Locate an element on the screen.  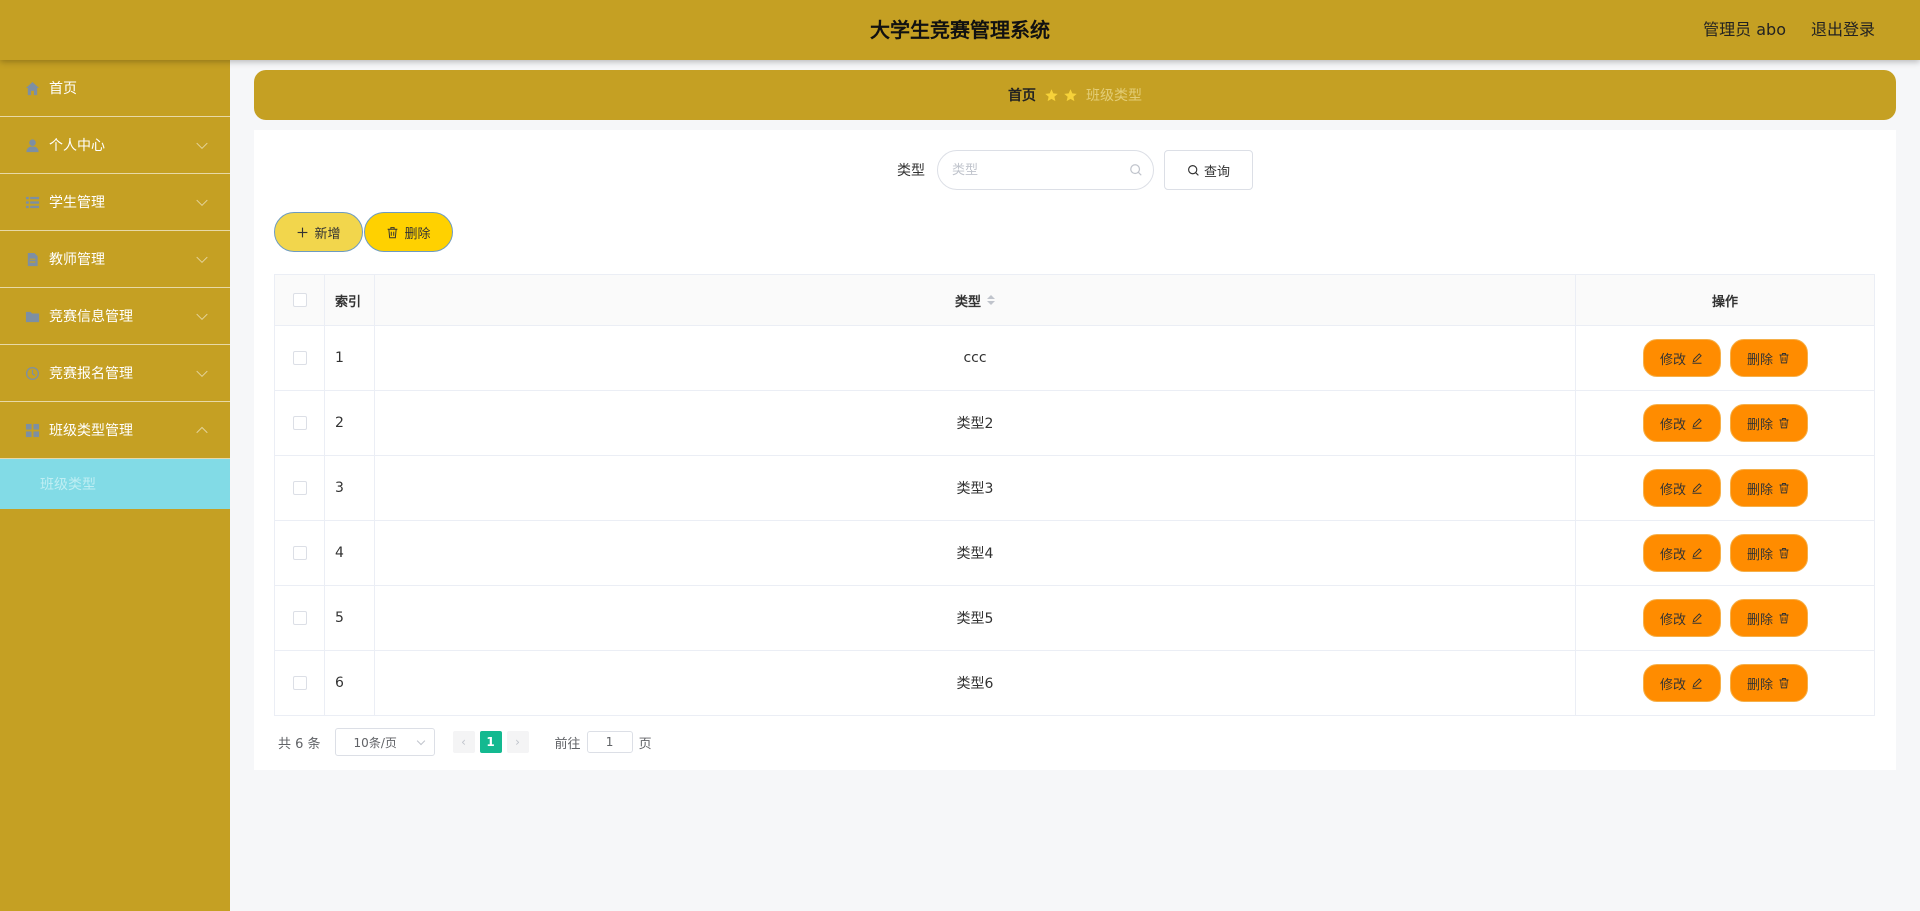
chevron-up-icon is located at coordinates (202, 432).